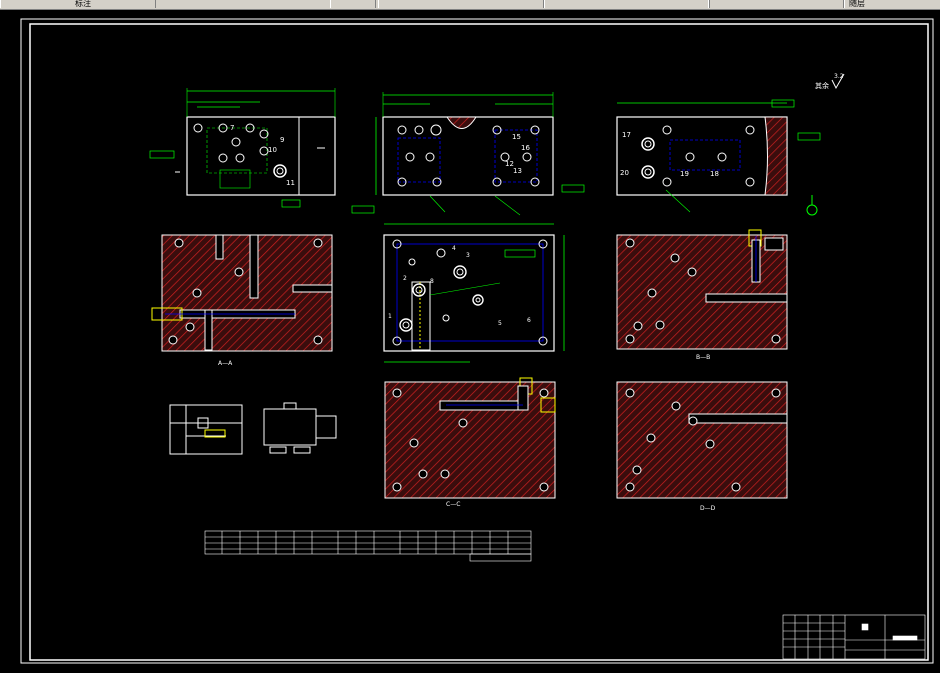 The height and width of the screenshot is (673, 940). Describe the element at coordinates (517, 171) in the screenshot. I see `tm-num-13: 13` at that location.